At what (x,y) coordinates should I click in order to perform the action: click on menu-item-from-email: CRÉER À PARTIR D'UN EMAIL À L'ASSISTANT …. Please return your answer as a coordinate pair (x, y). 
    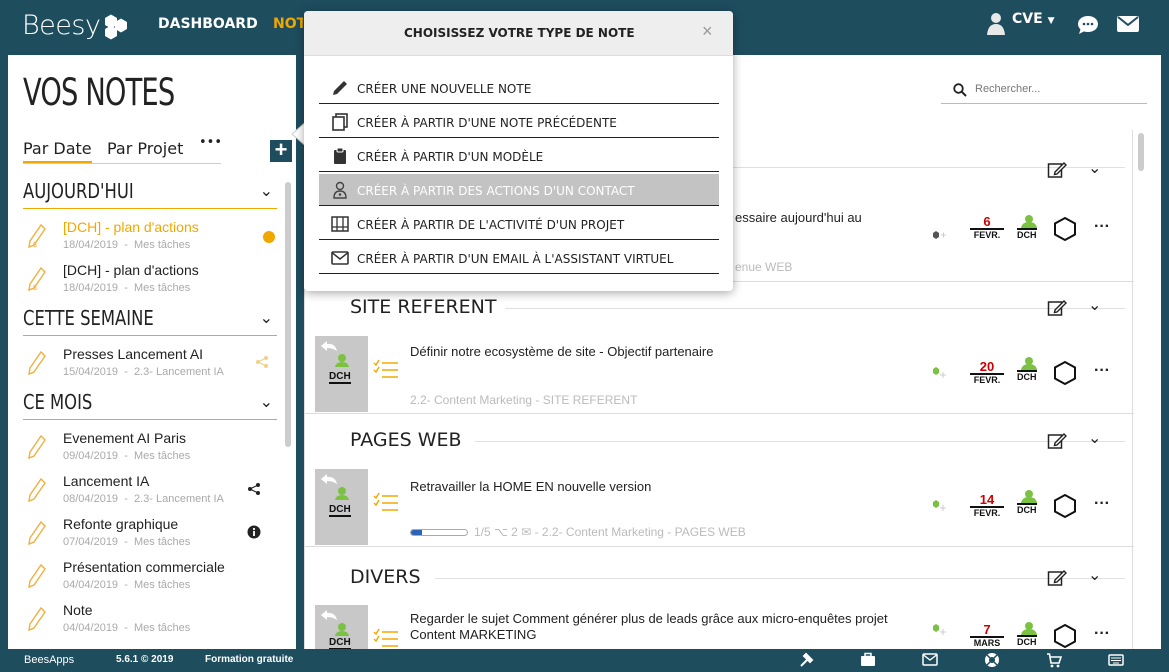
    Looking at the image, I should click on (519, 258).